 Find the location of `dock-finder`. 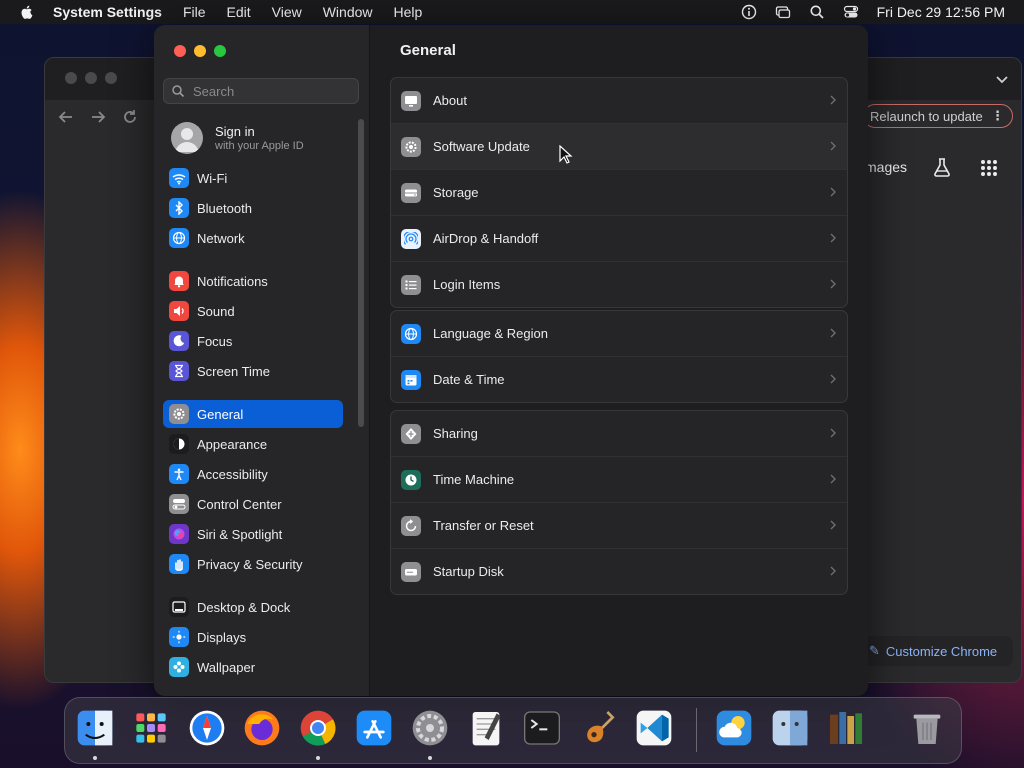

dock-finder is located at coordinates (95, 728).